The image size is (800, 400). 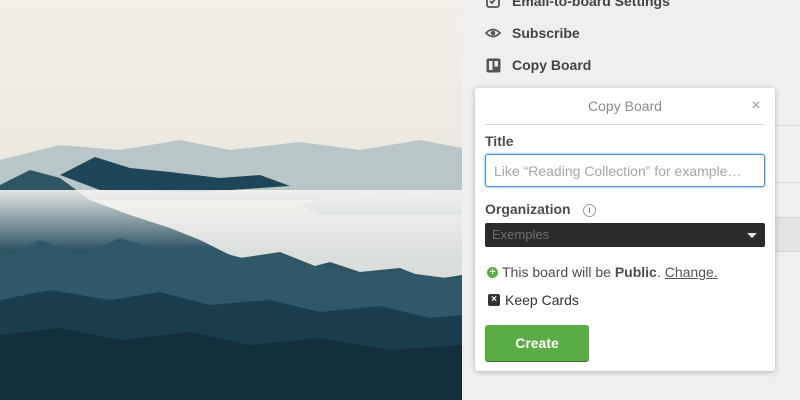 I want to click on organization-label: Organization, so click(x=528, y=209).